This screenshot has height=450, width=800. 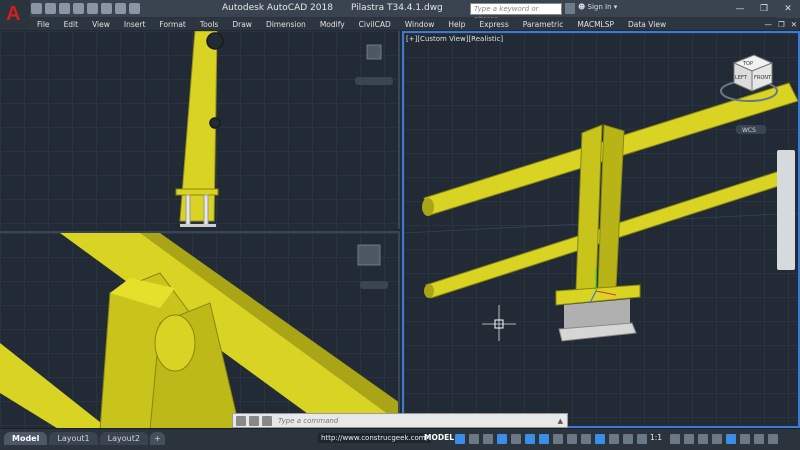 What do you see at coordinates (375, 24) in the screenshot?
I see `menu-civilcad: CivilCAD` at bounding box center [375, 24].